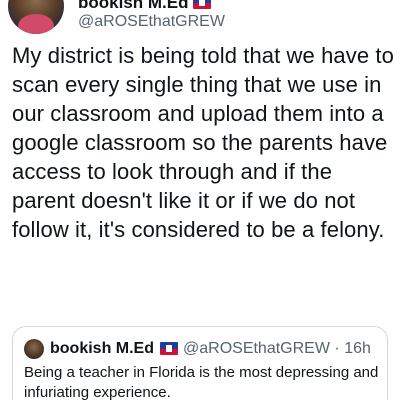 The width and height of the screenshot is (400, 400). I want to click on author-display-name-text: bookish M.Ed, so click(133, 6).